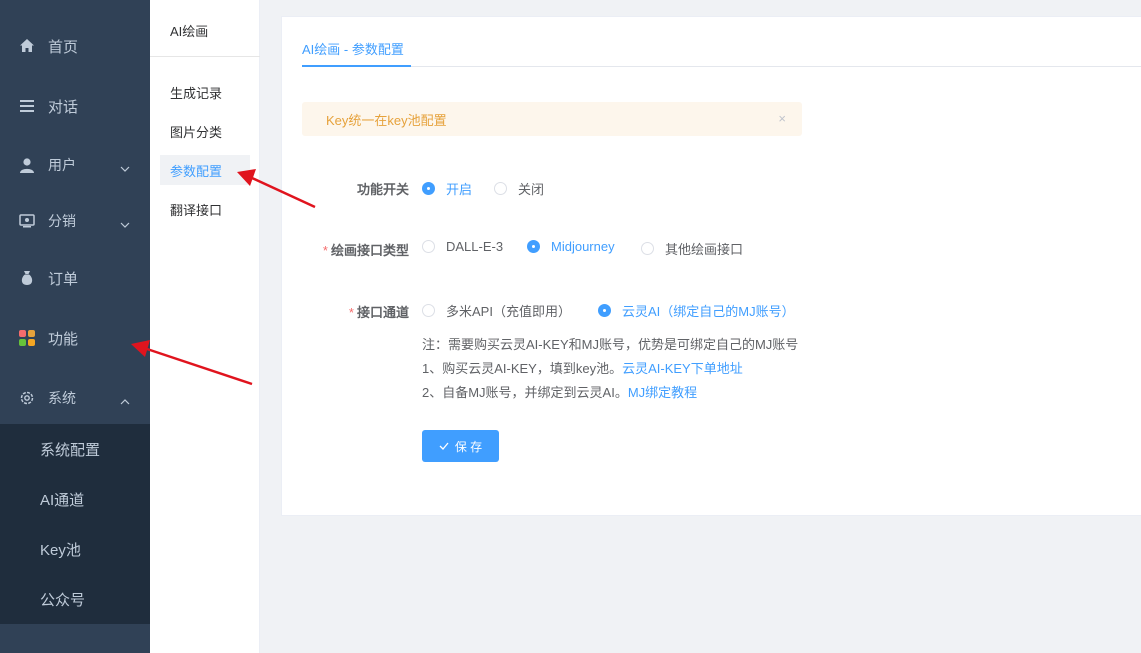  I want to click on apps-icon, so click(27, 338).